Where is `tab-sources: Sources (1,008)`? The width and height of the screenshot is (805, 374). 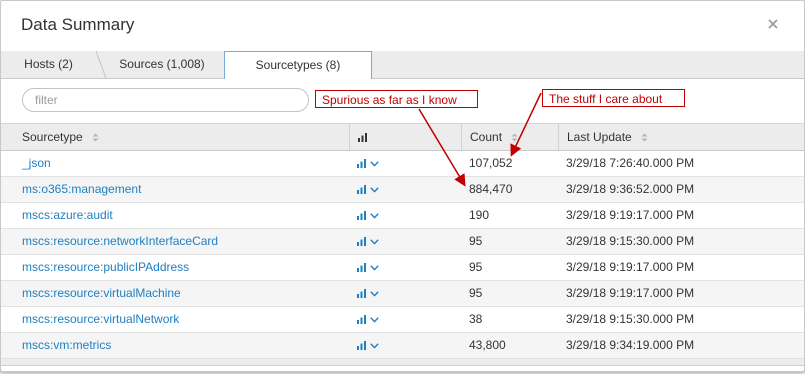 tab-sources: Sources (1,008) is located at coordinates (162, 64).